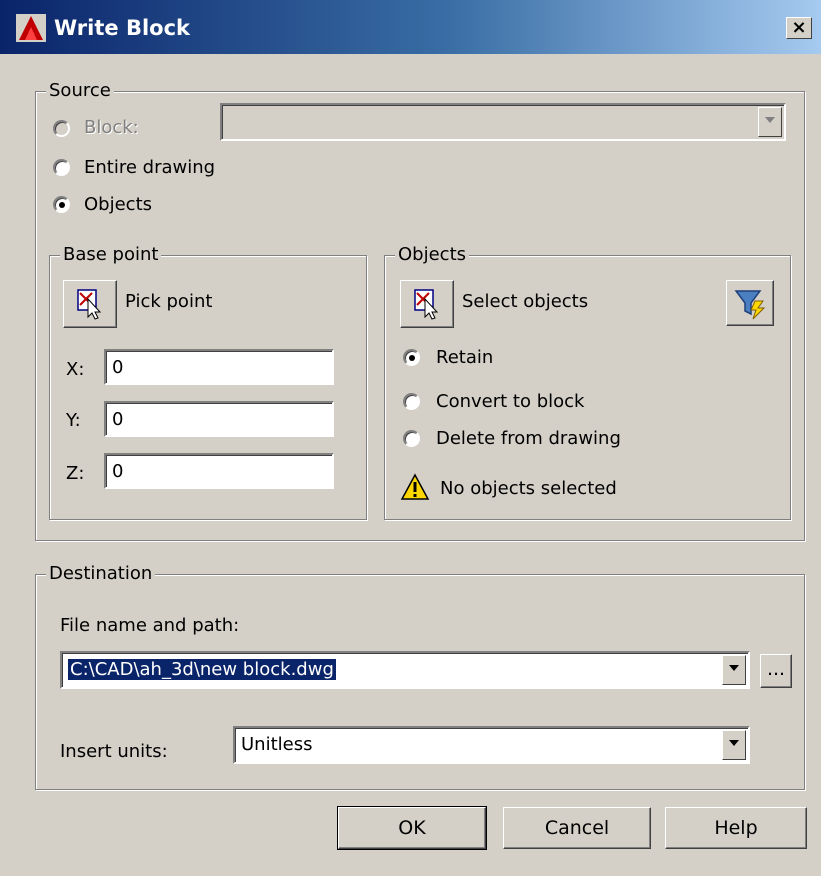 Image resolution: width=821 pixels, height=876 pixels. I want to click on z-input: 0, so click(219, 471).